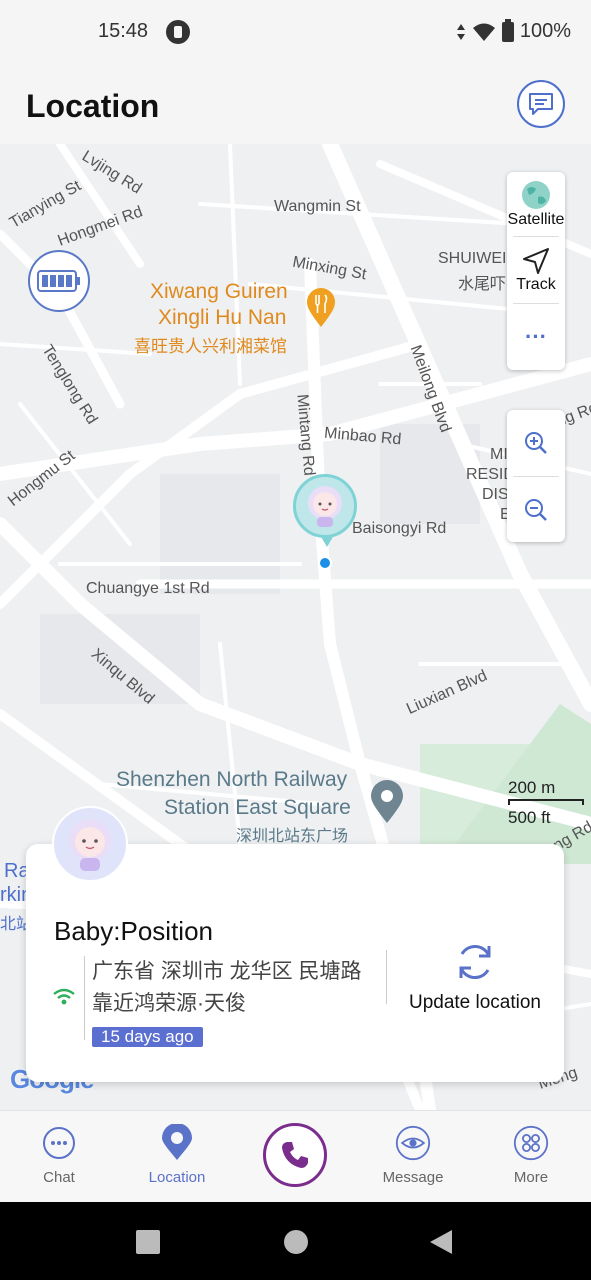 This screenshot has height=1280, width=591. I want to click on app-notification-icon, so click(178, 32).